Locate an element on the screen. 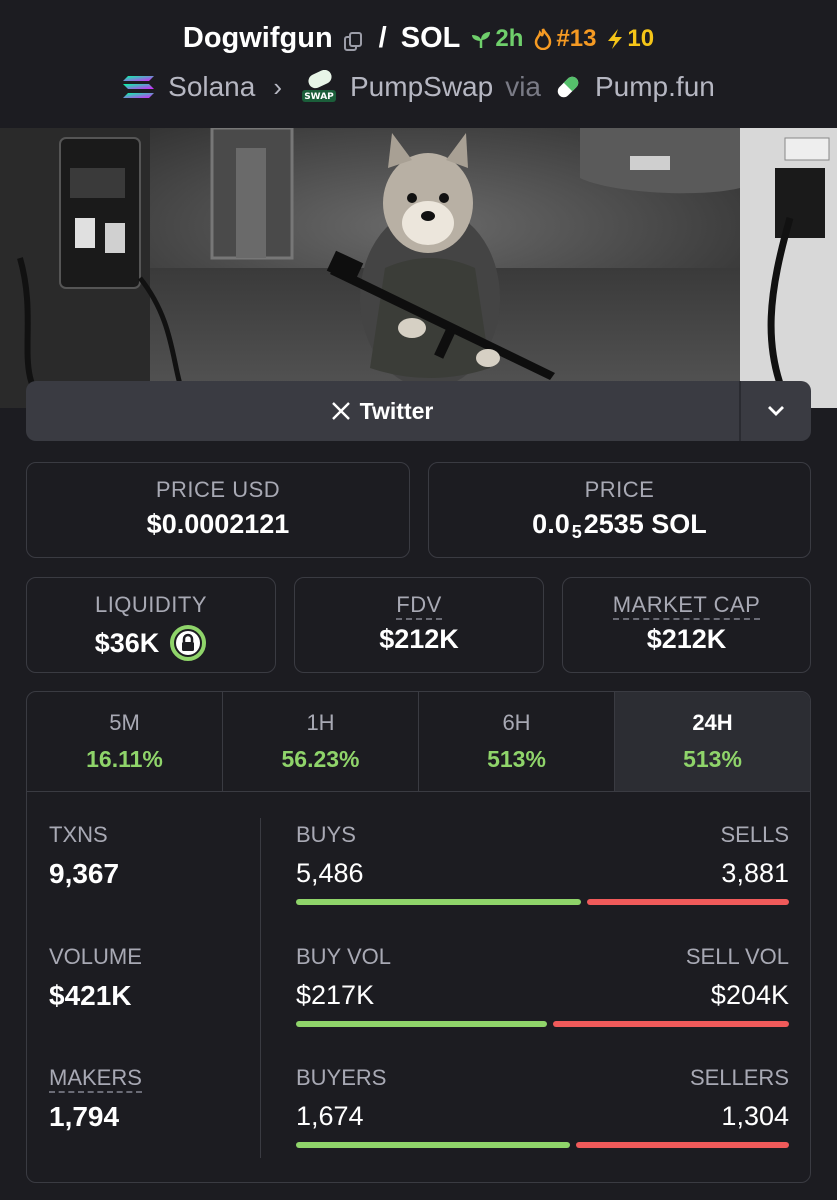 The height and width of the screenshot is (1200, 837). pair-title-row: Dogwifgun / SOL 2h #13 10 is located at coordinates (418, 38).